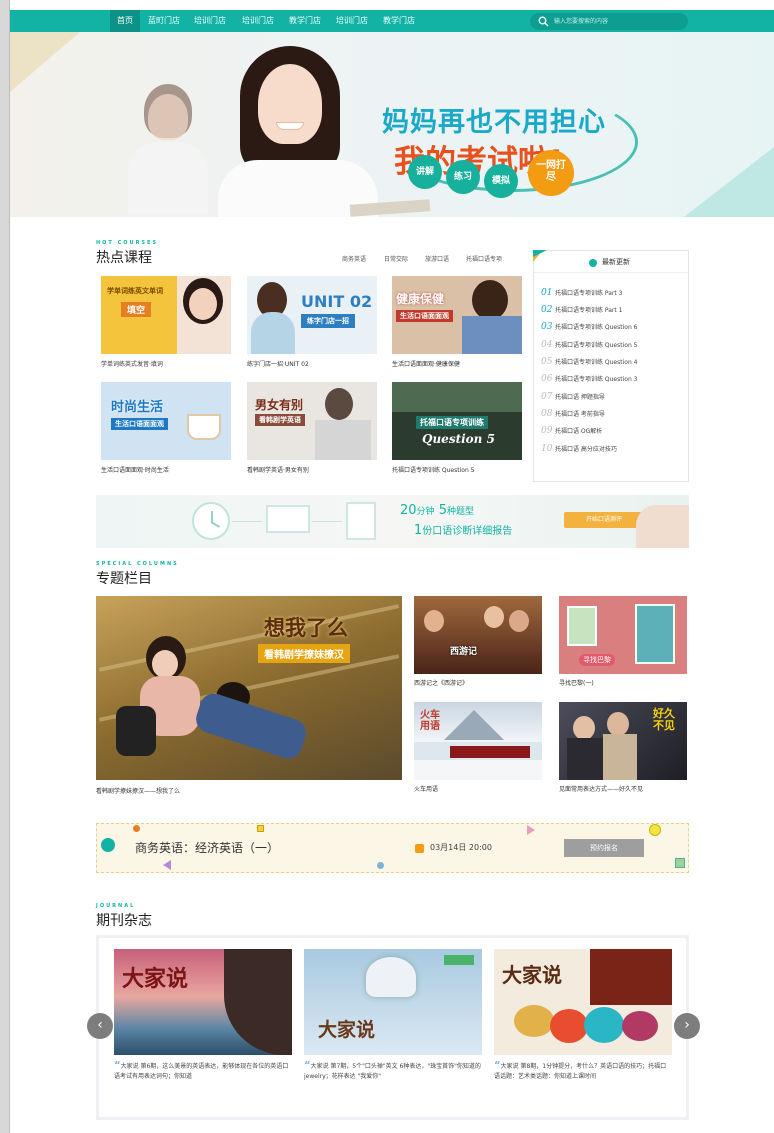 Image resolution: width=774 pixels, height=1133 pixels. What do you see at coordinates (551, 173) in the screenshot?
I see `bubble-all: 一网打尽` at bounding box center [551, 173].